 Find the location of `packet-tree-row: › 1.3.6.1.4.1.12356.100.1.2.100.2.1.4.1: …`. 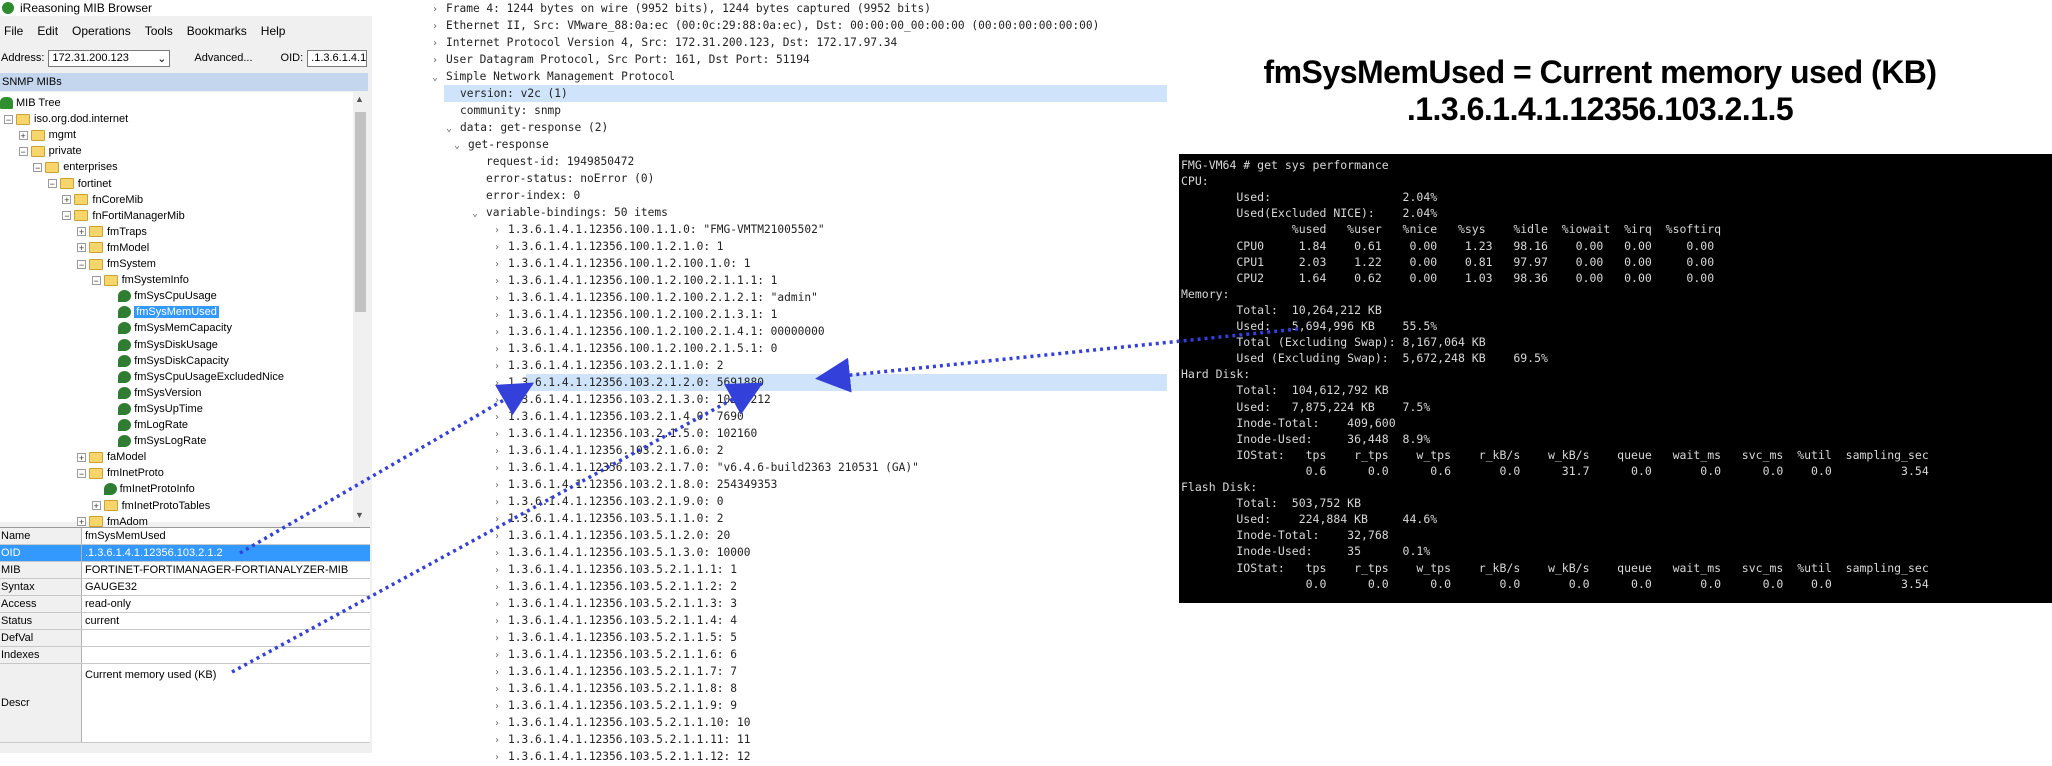

packet-tree-row: › 1.3.6.1.4.1.12356.100.1.2.100.2.1.4.1: … is located at coordinates (659, 331).